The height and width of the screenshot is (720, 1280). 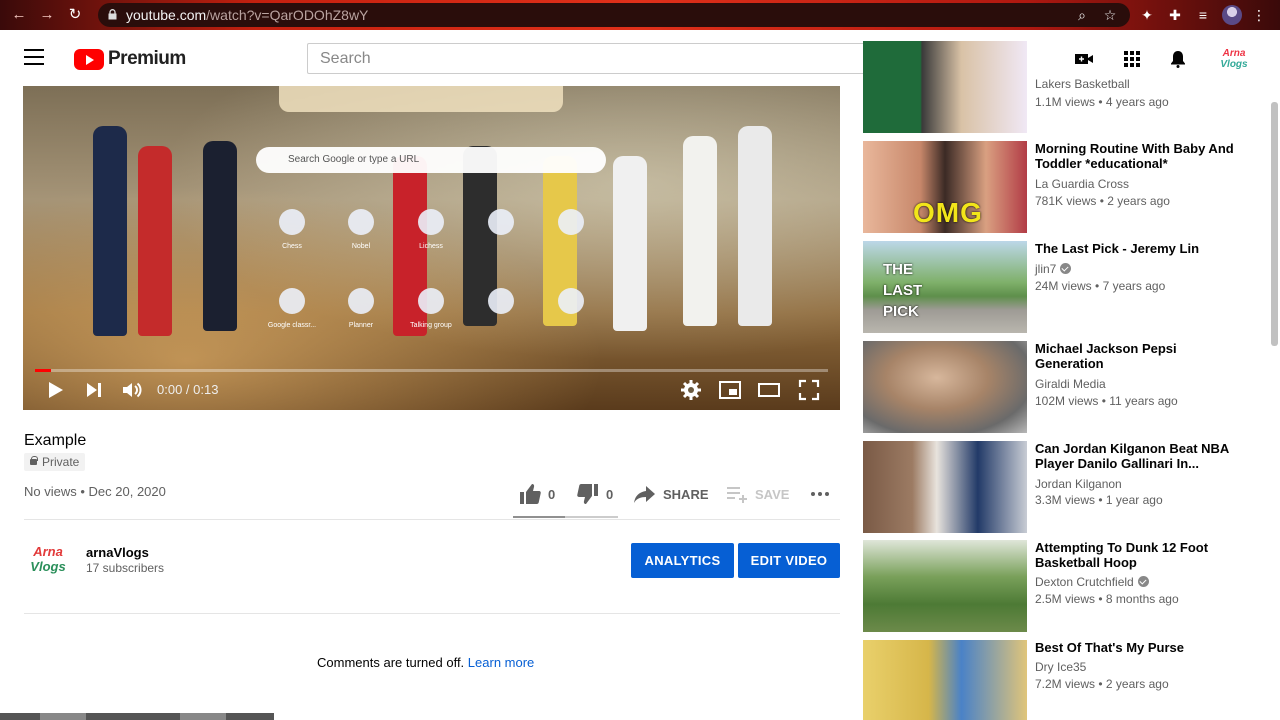 What do you see at coordinates (1070, 384) in the screenshot?
I see `recommended-channel: Giraldi Media` at bounding box center [1070, 384].